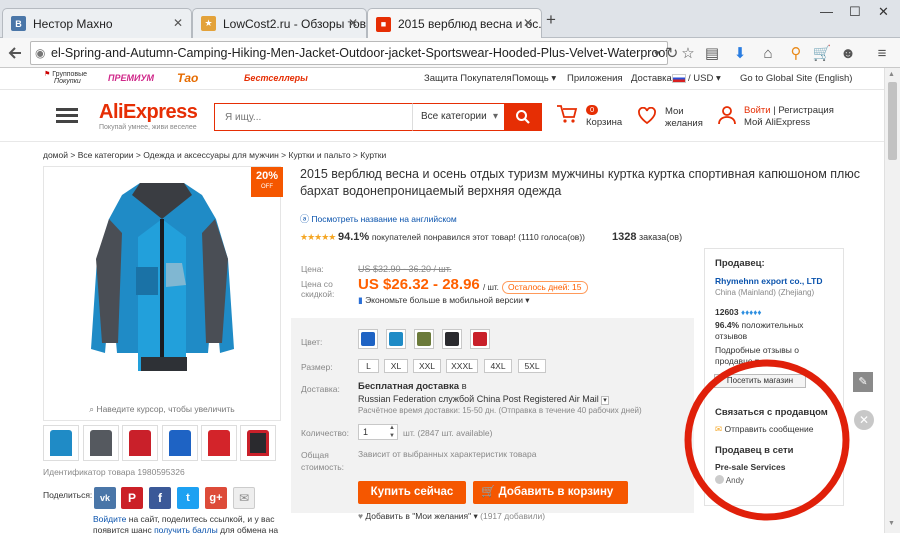 The width and height of the screenshot is (900, 536). I want to click on googleplus-share-icon: g+, so click(216, 498).